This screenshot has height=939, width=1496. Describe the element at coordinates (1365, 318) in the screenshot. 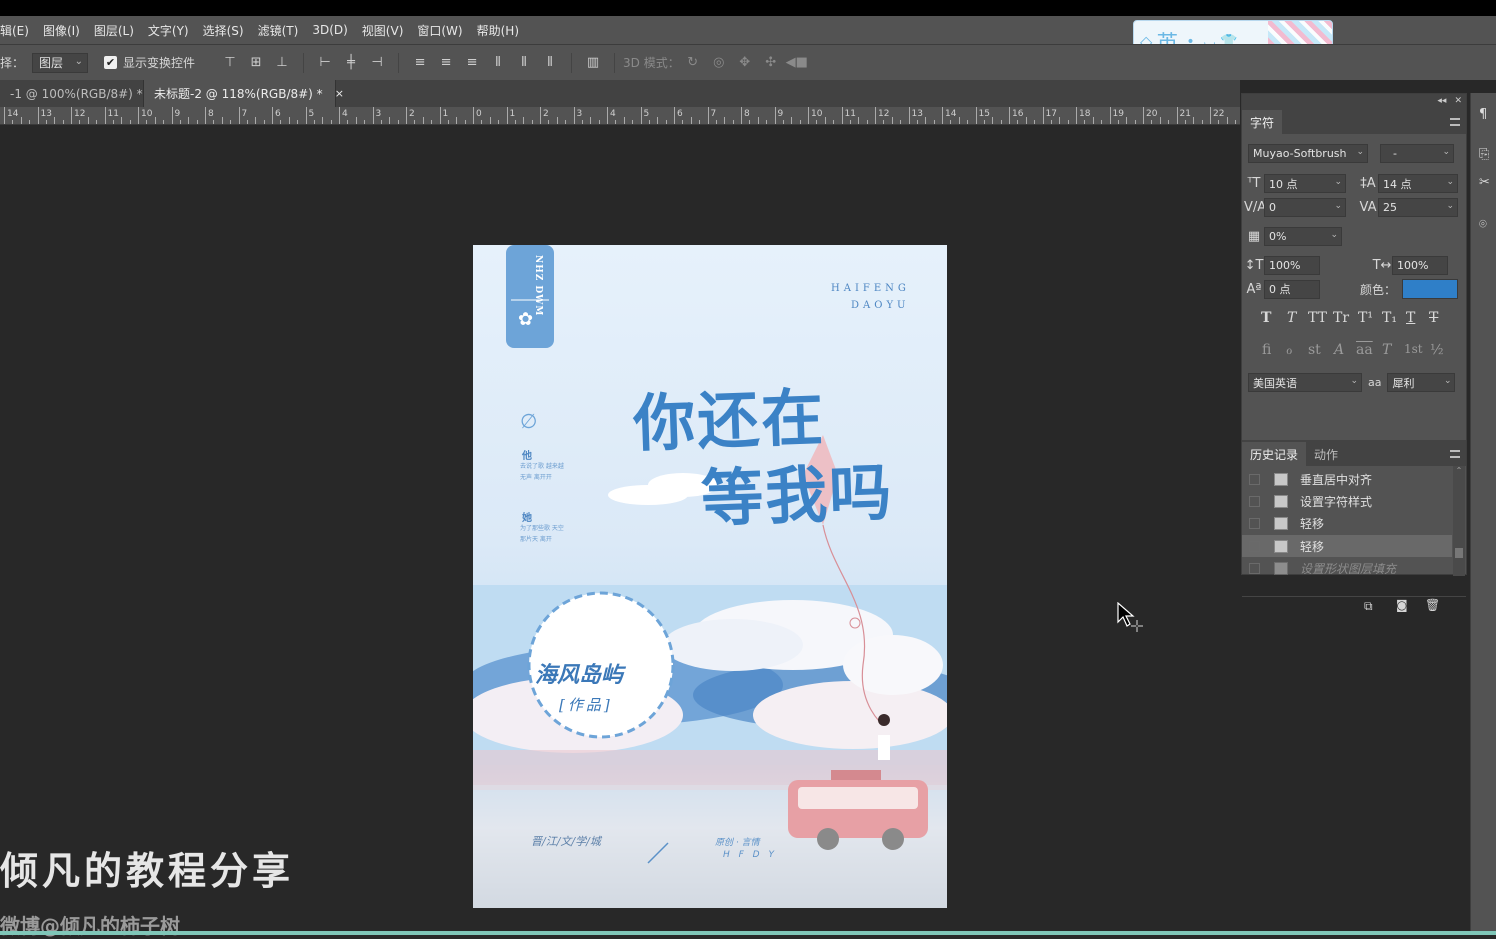

I see `superscript-button: T¹` at that location.